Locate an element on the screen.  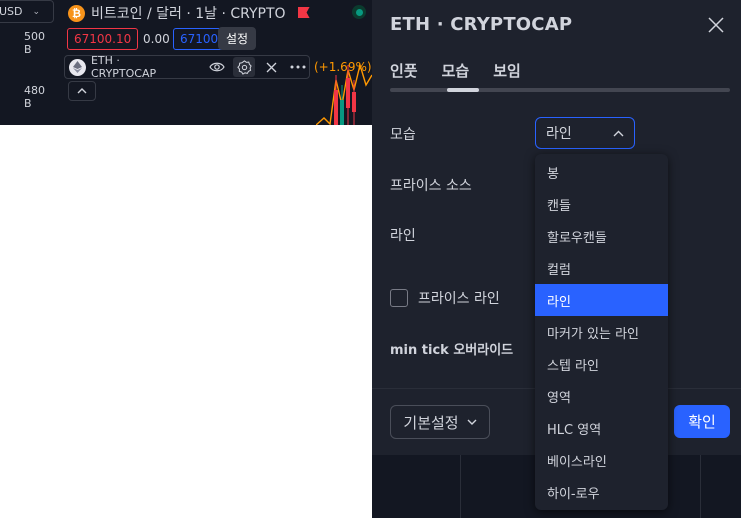
dialog-close-button is located at coordinates (716, 25).